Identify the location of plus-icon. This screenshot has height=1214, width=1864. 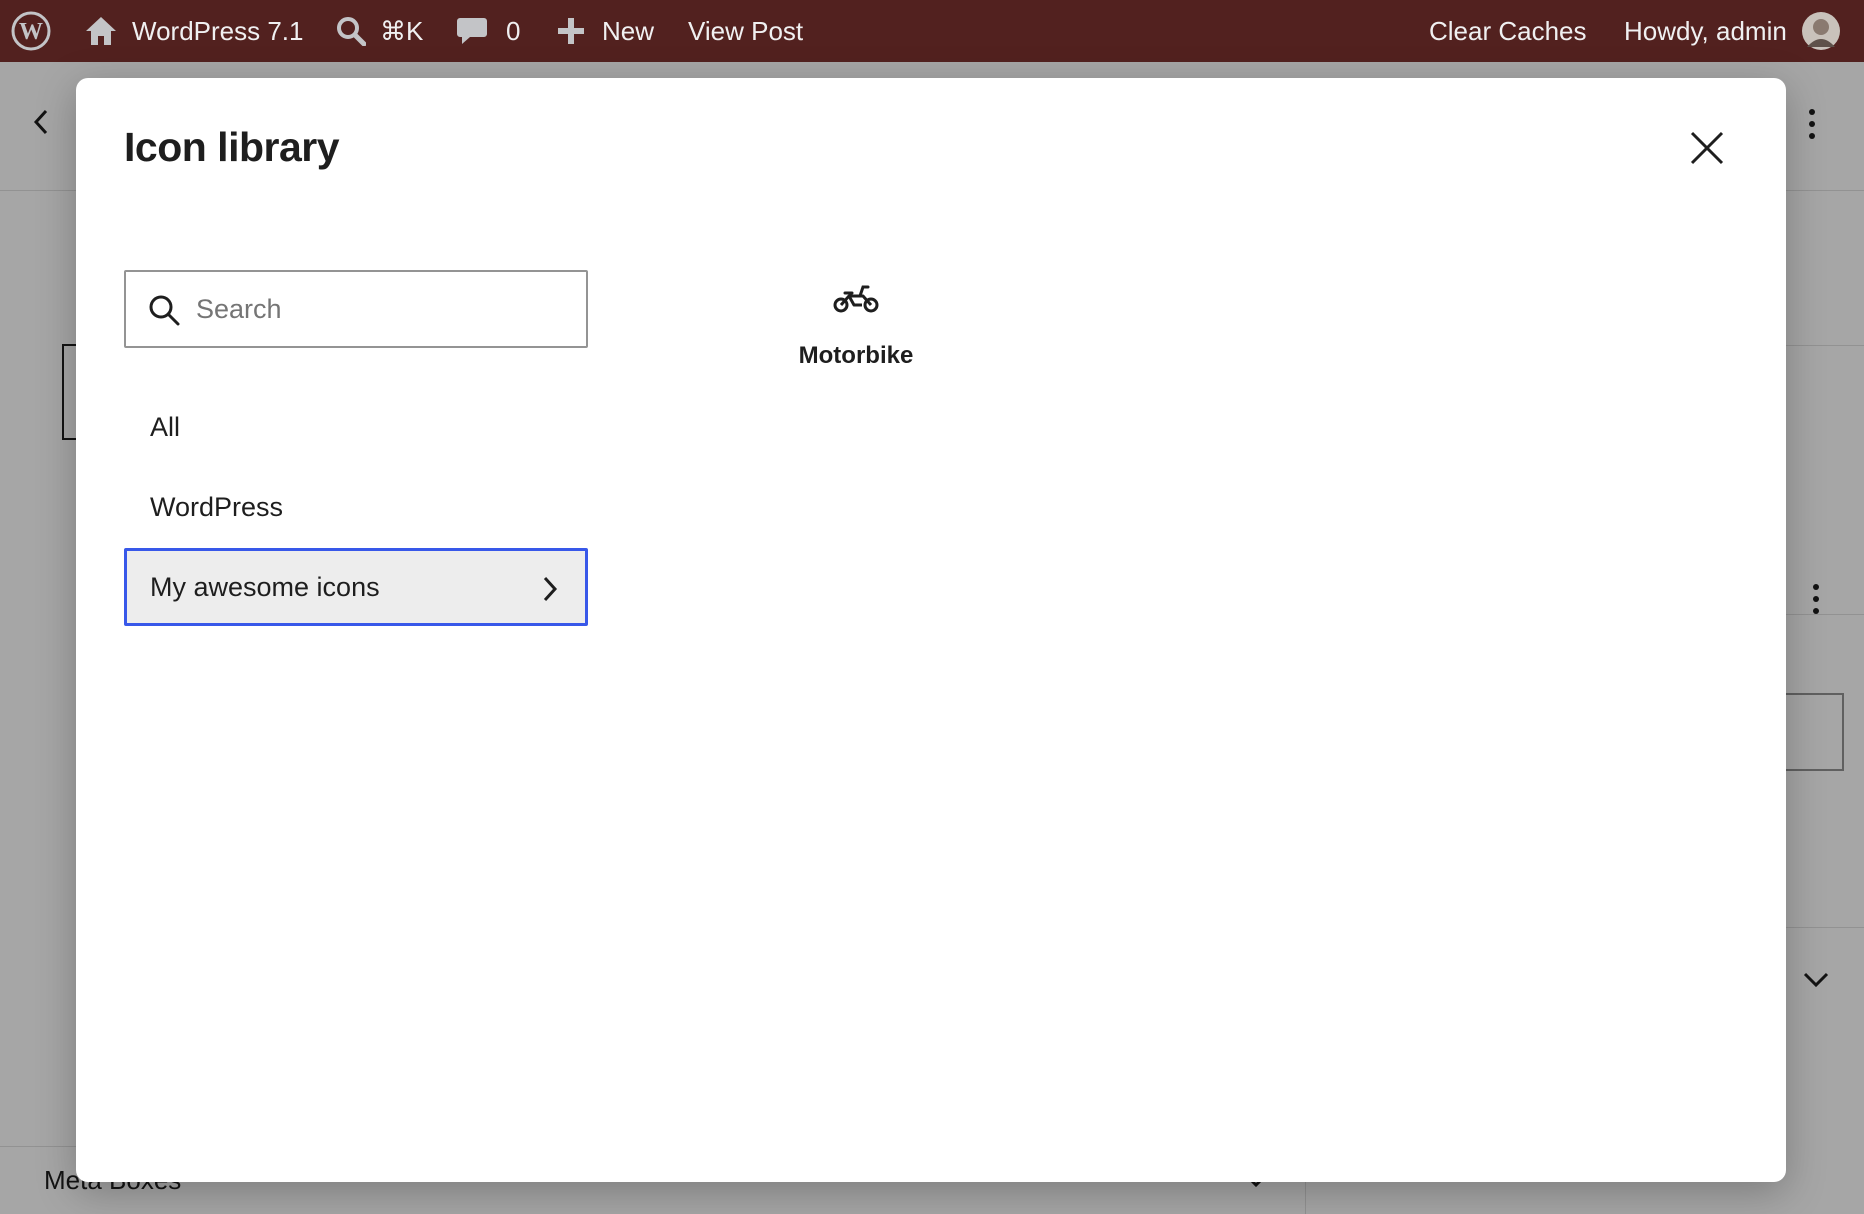
(571, 31).